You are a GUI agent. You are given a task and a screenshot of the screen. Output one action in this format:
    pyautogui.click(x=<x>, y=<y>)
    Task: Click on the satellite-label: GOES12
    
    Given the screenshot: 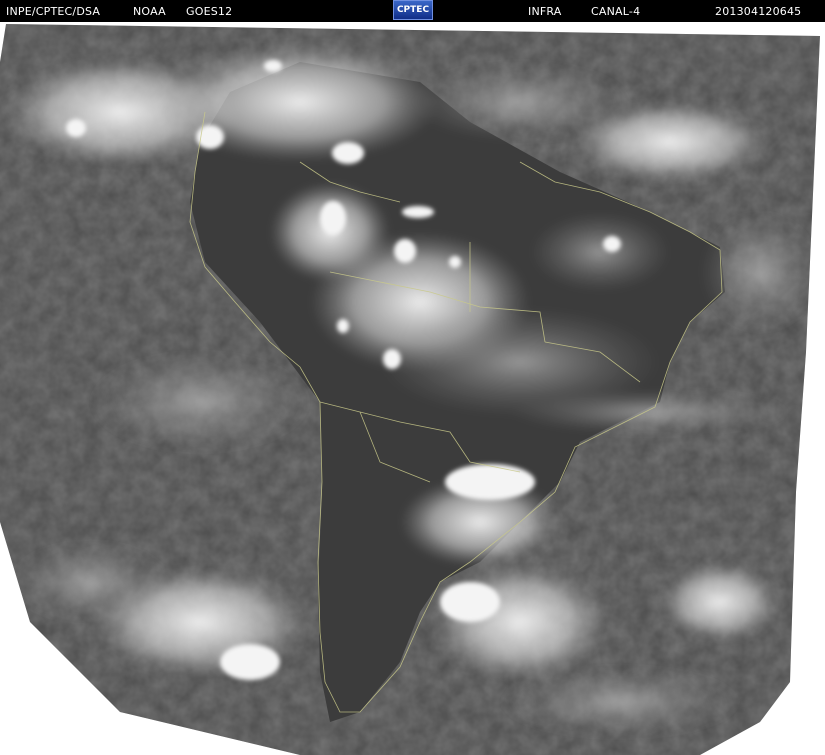 What is the action you would take?
    pyautogui.click(x=209, y=11)
    